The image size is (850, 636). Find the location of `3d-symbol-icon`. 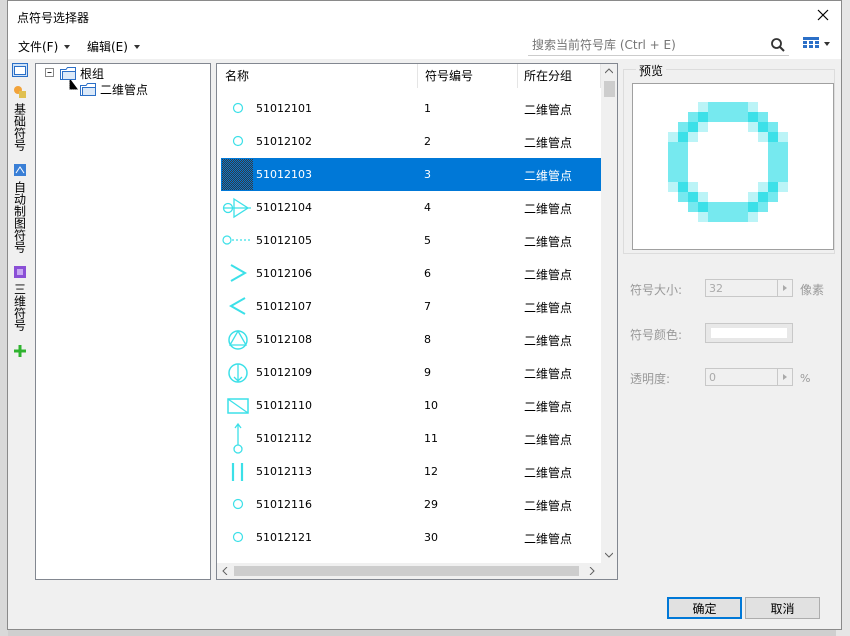

3d-symbol-icon is located at coordinates (20, 272).